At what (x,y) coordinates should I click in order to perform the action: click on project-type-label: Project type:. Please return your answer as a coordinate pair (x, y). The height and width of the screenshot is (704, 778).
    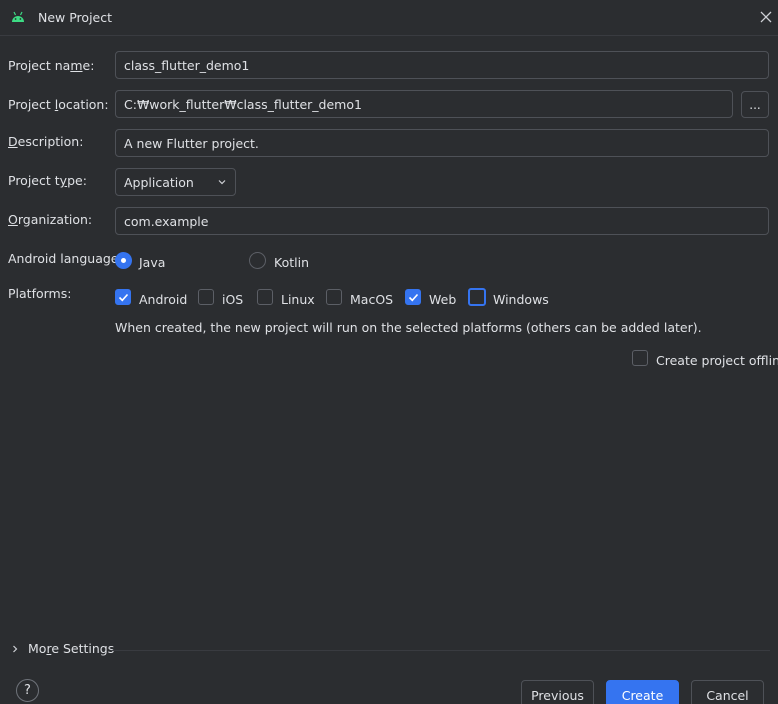
    Looking at the image, I should click on (47, 180).